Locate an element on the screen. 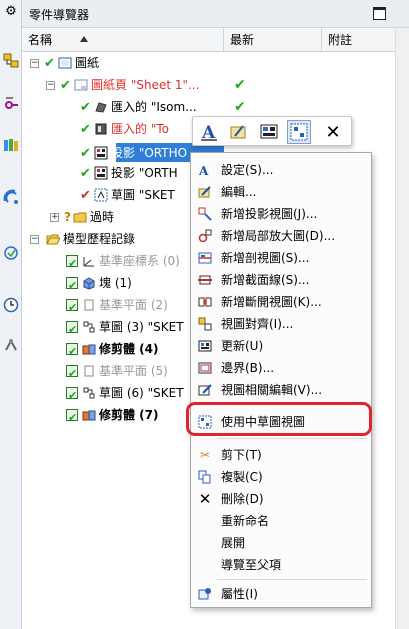 Image resolution: width=409 pixels, height=629 pixels. properties-icon is located at coordinates (205, 594).